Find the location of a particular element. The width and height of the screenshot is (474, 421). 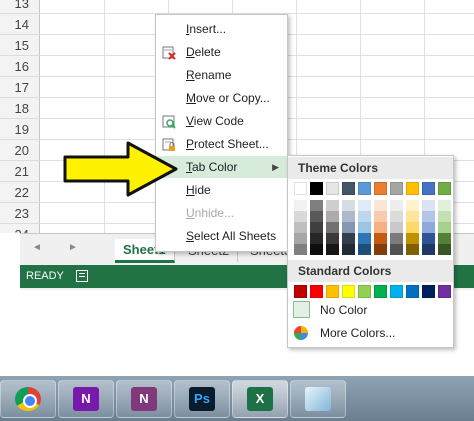

row-header: 20 is located at coordinates (20, 150).